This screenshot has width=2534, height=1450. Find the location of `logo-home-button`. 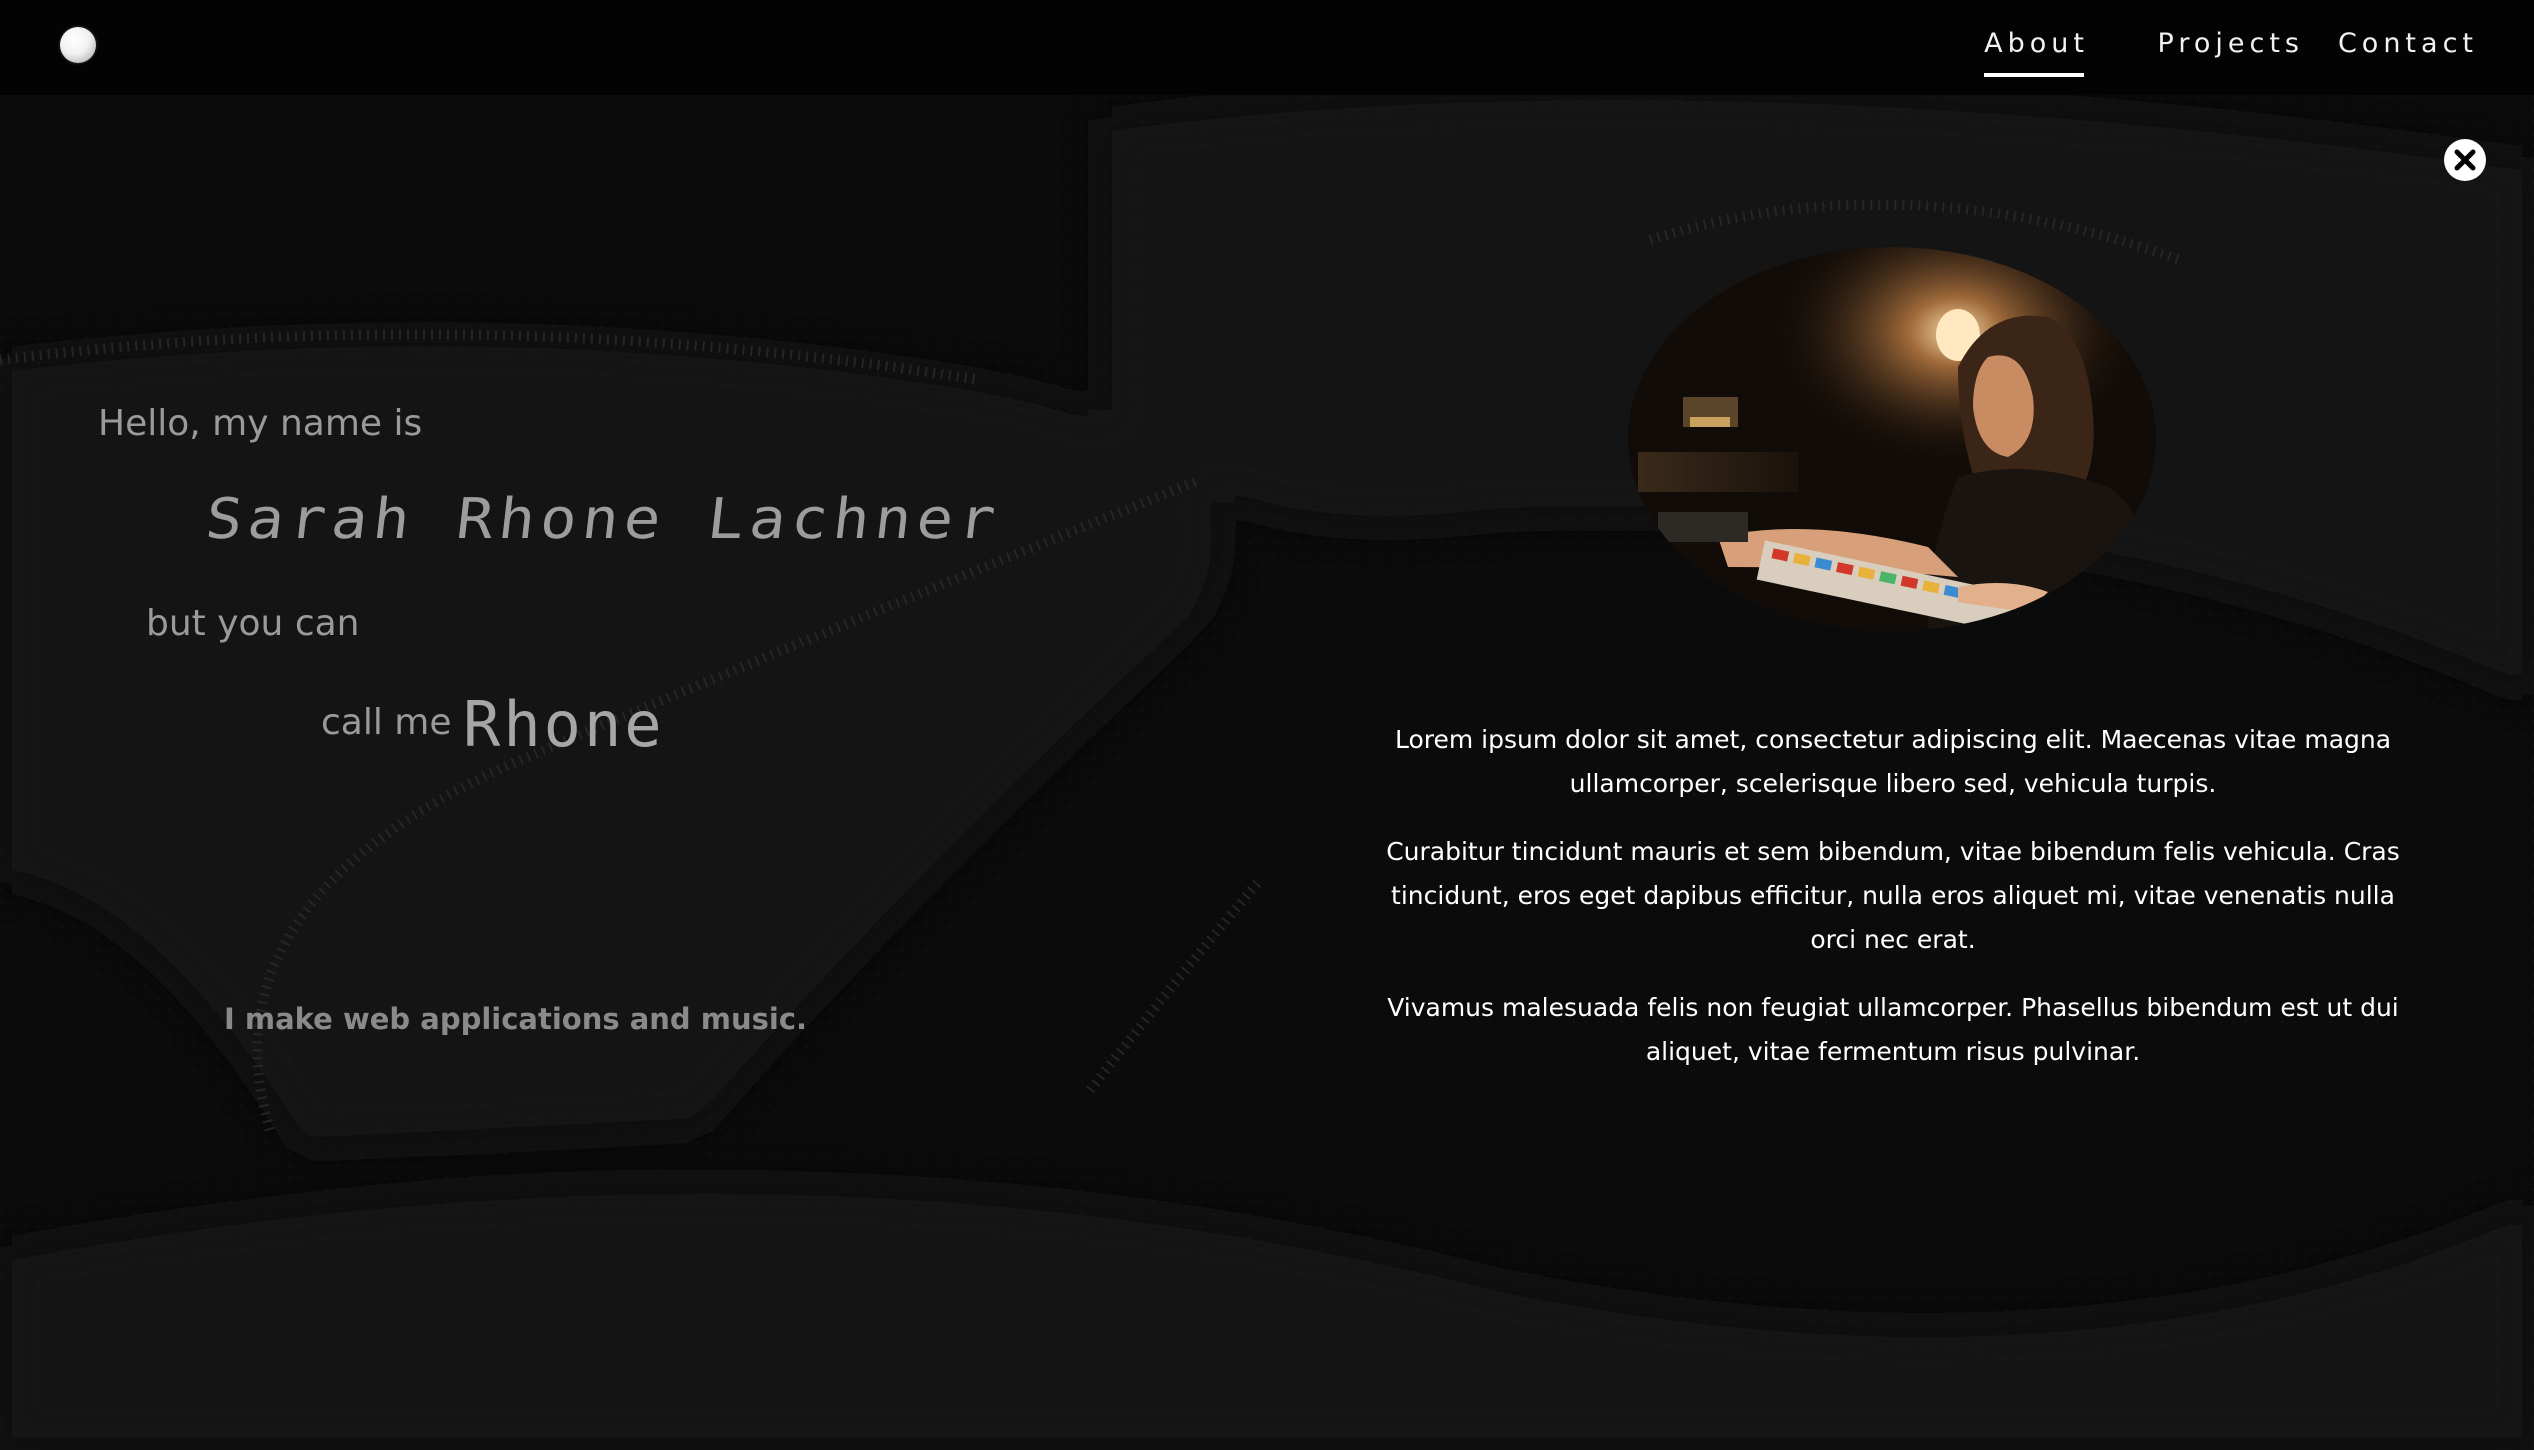

logo-home-button is located at coordinates (78, 45).